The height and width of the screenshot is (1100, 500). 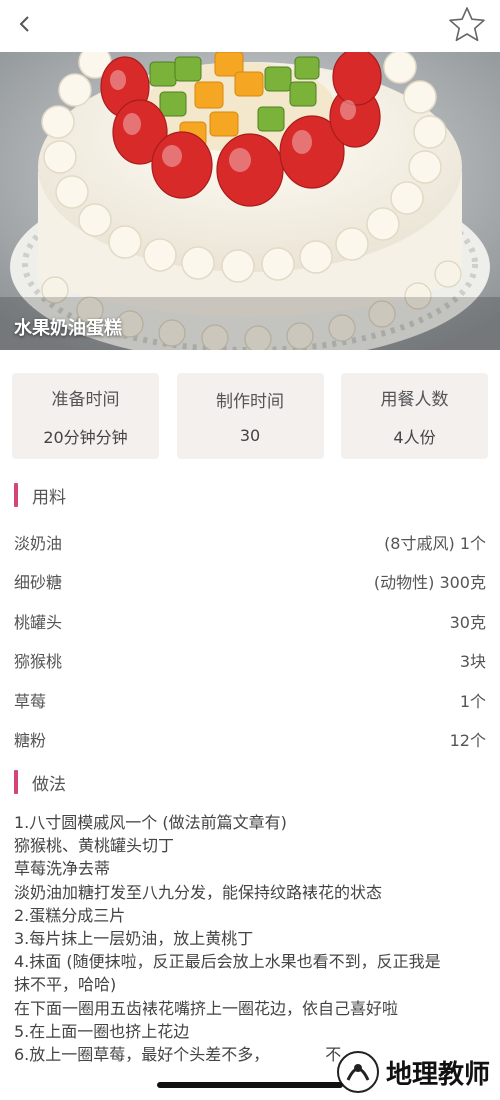 I want to click on list-item: 糖粉 12个, so click(x=250, y=740).